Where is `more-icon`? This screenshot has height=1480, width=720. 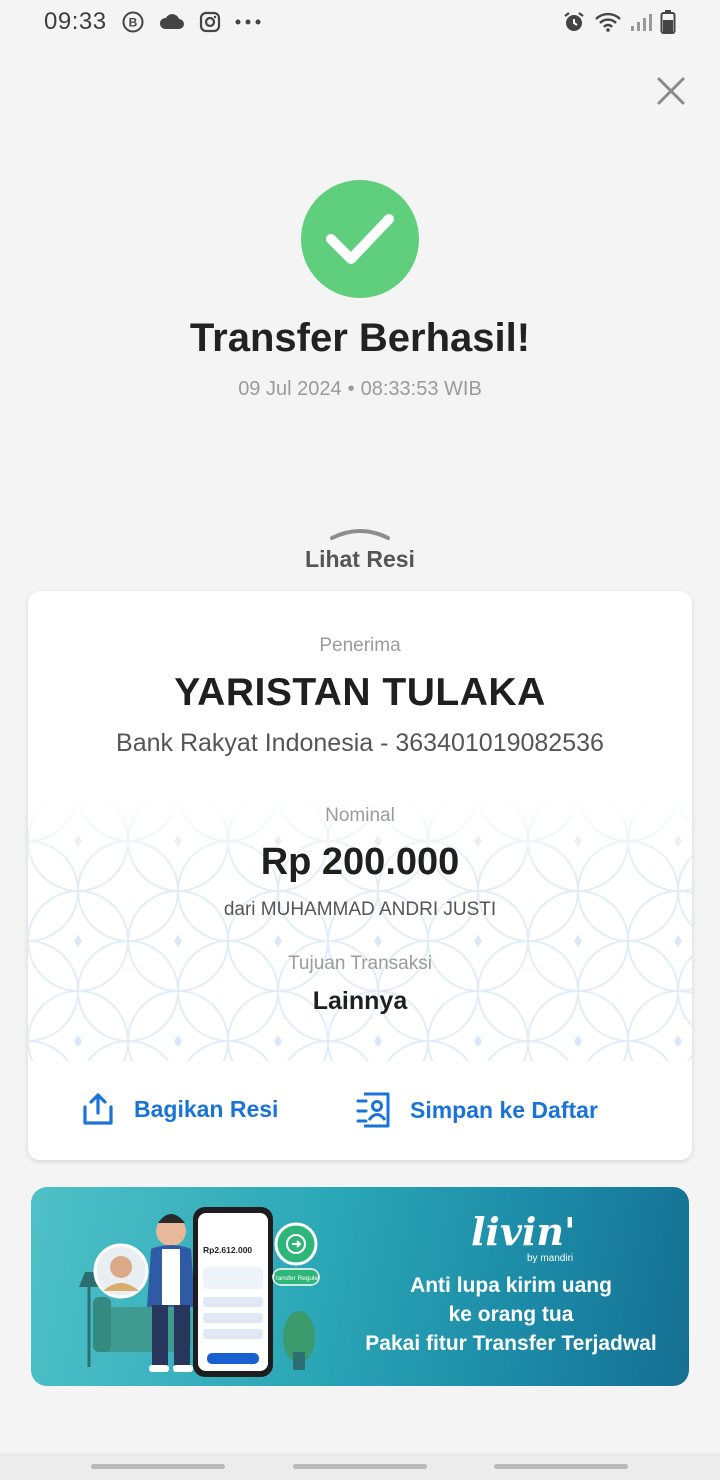
more-icon is located at coordinates (248, 22).